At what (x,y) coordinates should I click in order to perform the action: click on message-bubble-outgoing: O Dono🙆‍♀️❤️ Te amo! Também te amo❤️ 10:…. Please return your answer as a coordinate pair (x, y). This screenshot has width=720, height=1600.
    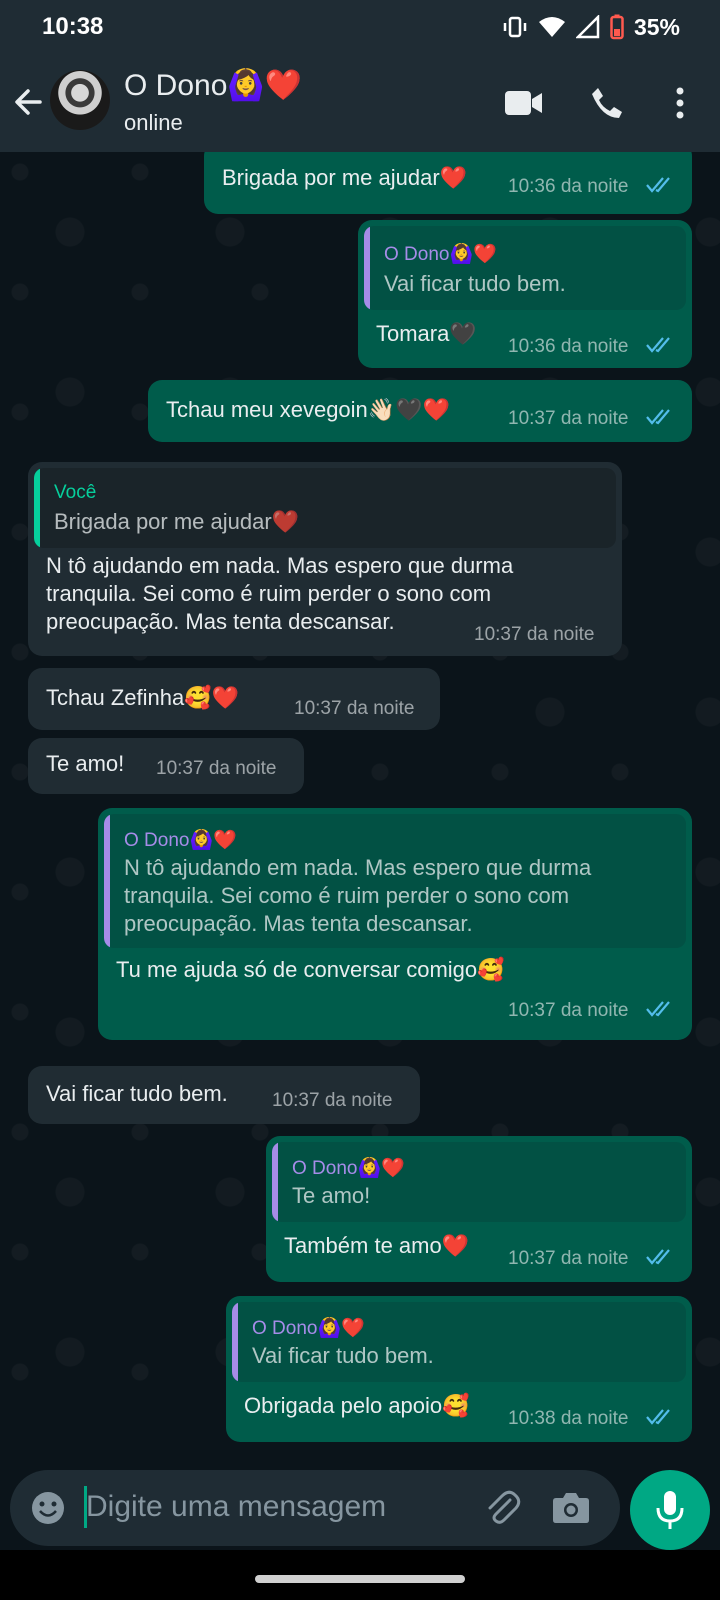
    Looking at the image, I should click on (479, 1209).